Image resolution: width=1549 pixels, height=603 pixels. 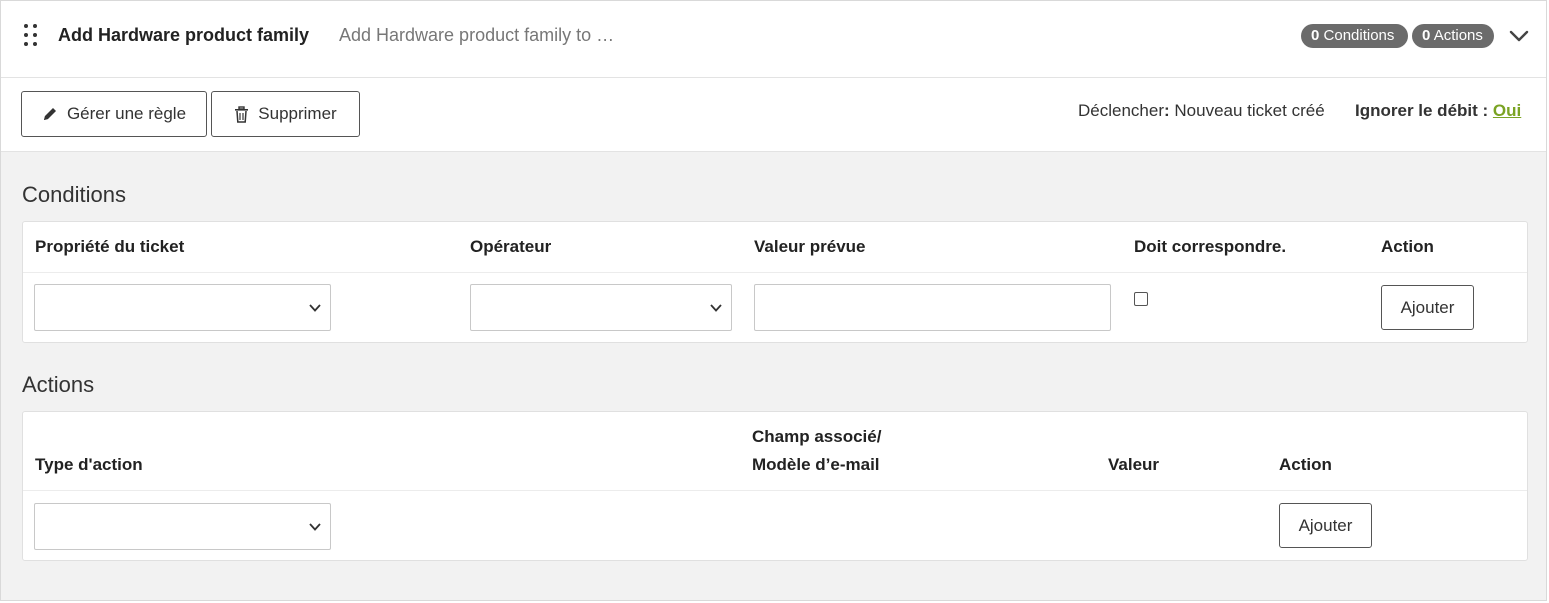 I want to click on delete-label: Supprimer, so click(x=297, y=113).